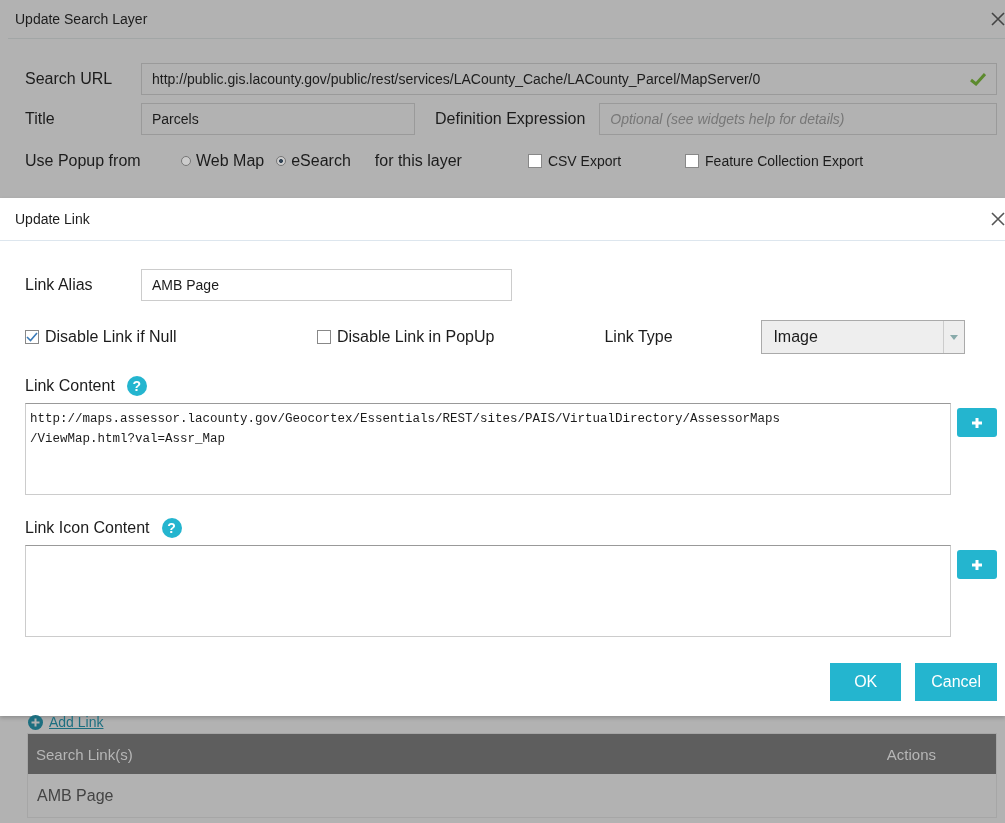  What do you see at coordinates (84, 754) in the screenshot?
I see `column-header: Search Link(s)` at bounding box center [84, 754].